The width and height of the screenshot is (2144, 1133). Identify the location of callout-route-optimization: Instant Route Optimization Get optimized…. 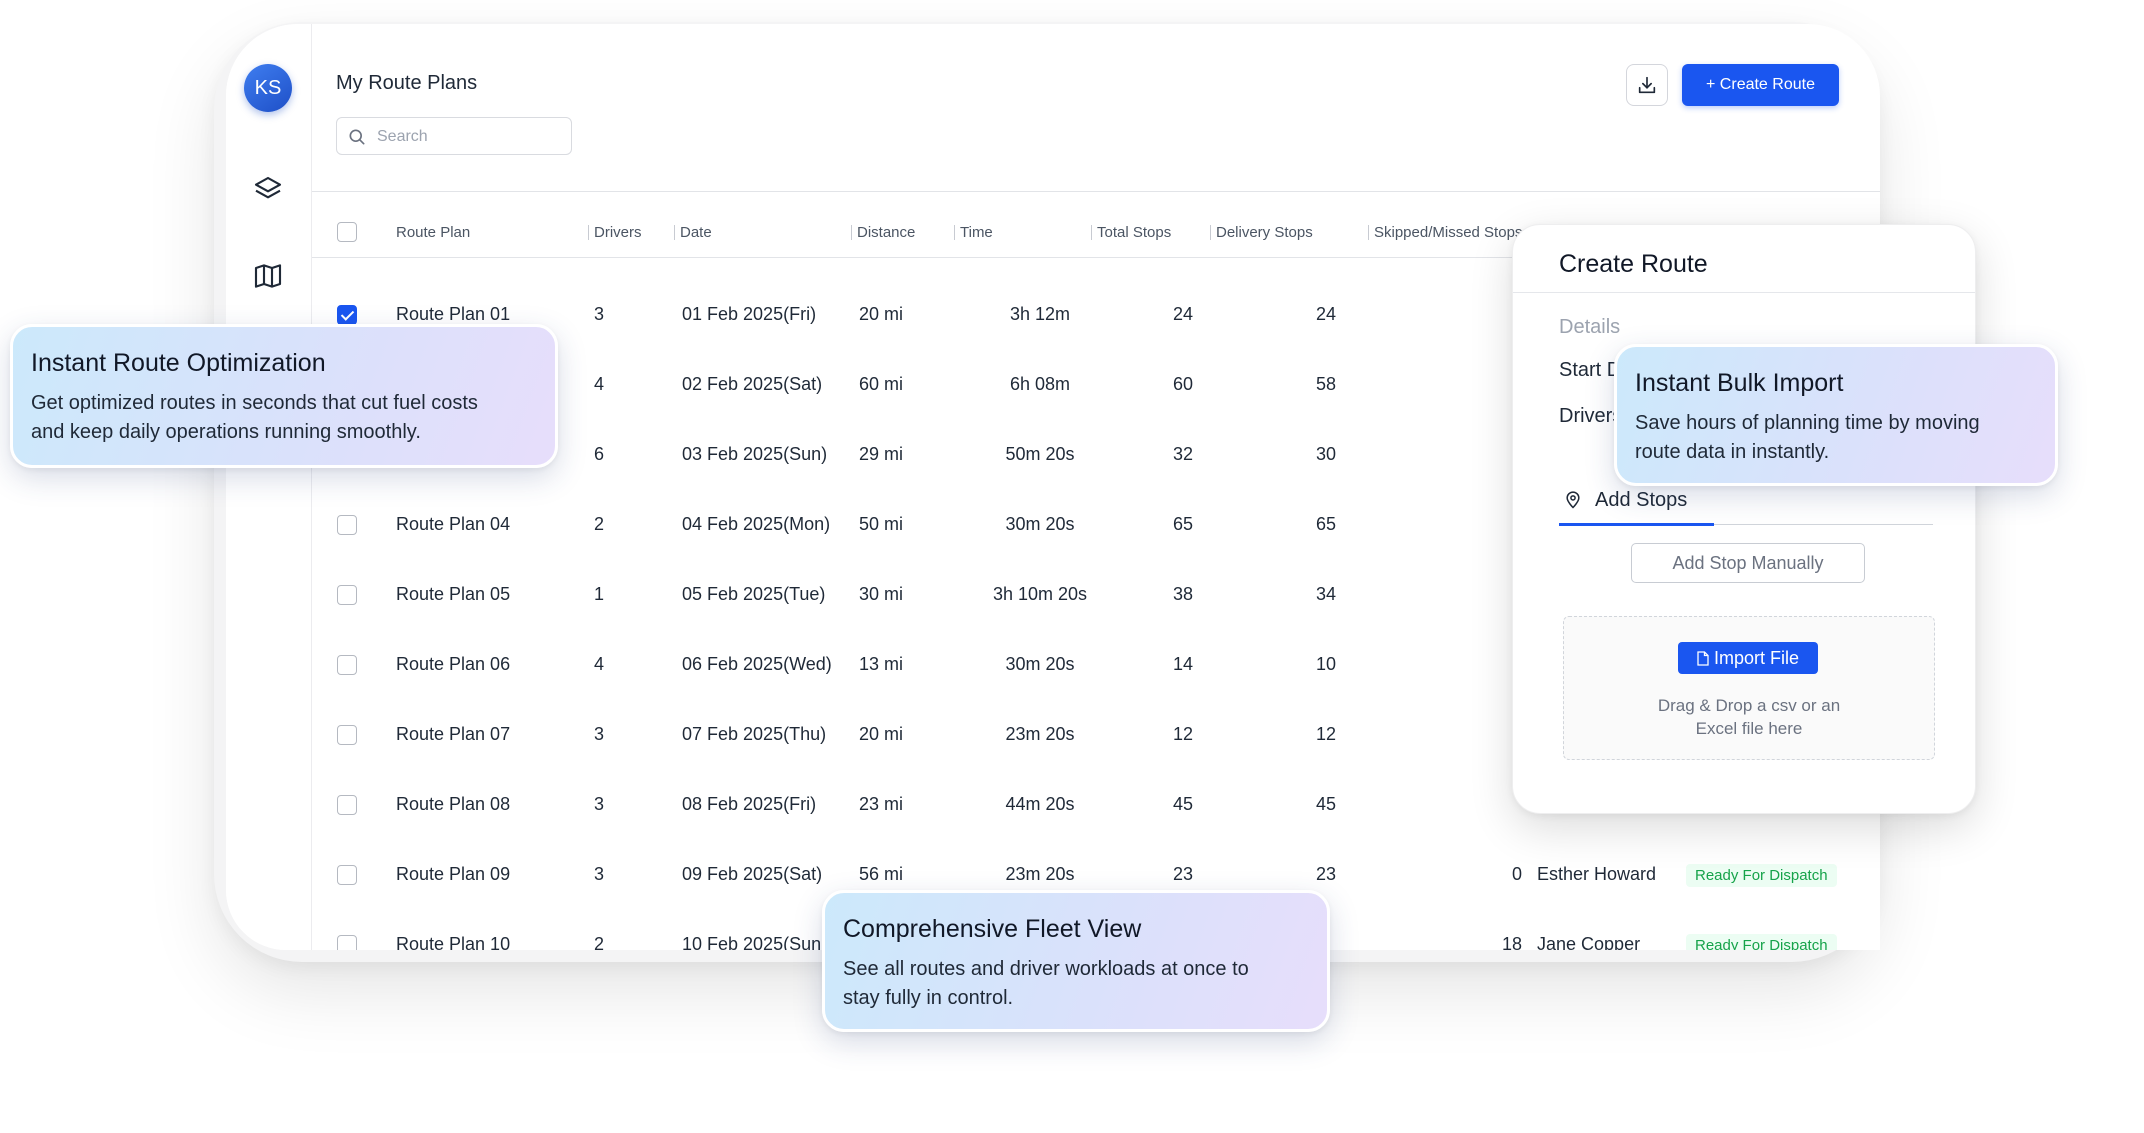
(284, 396).